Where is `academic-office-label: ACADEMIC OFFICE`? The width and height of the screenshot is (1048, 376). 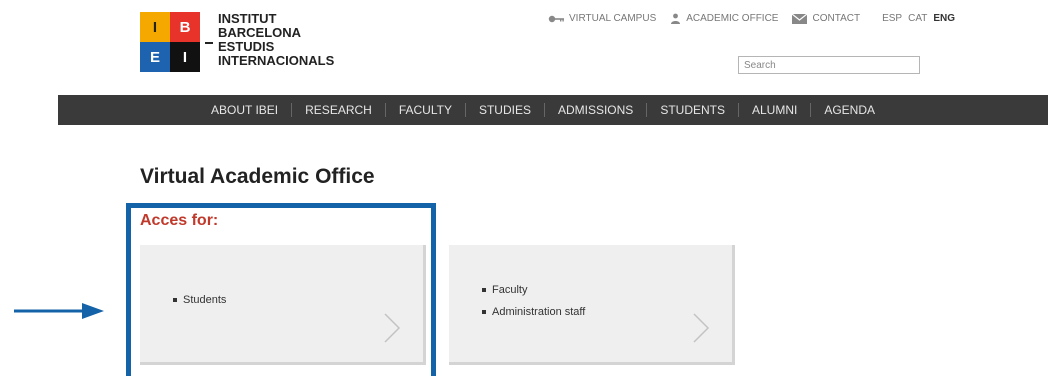
academic-office-label: ACADEMIC OFFICE is located at coordinates (732, 18).